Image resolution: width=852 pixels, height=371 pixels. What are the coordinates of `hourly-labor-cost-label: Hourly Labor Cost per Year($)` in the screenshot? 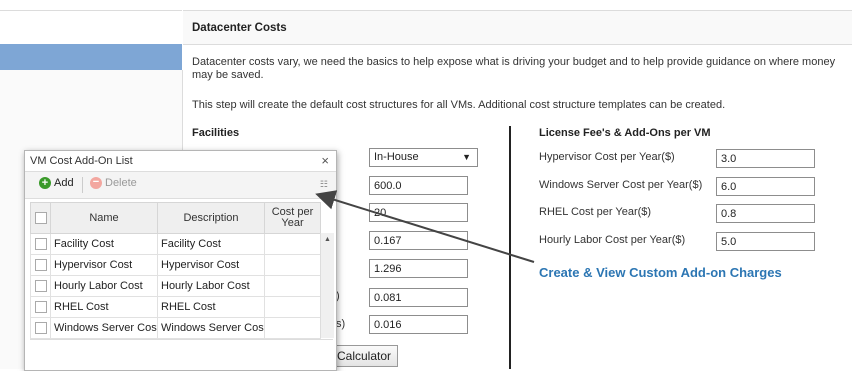 It's located at (612, 240).